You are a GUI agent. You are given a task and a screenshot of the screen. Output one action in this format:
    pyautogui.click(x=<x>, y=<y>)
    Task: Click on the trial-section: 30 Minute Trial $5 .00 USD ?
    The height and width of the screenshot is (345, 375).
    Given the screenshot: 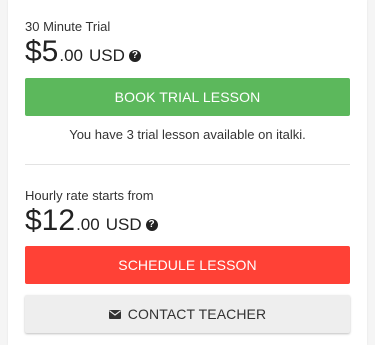 What is the action you would take?
    pyautogui.click(x=187, y=44)
    